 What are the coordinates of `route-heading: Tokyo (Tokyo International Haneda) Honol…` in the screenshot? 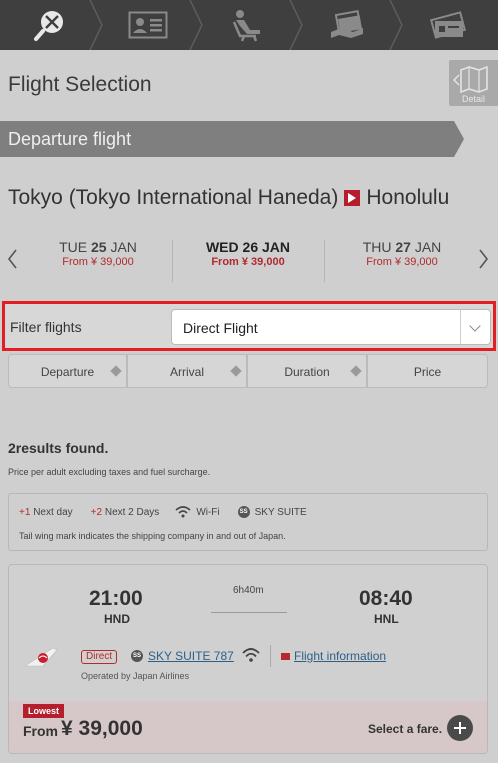 It's located at (228, 198).